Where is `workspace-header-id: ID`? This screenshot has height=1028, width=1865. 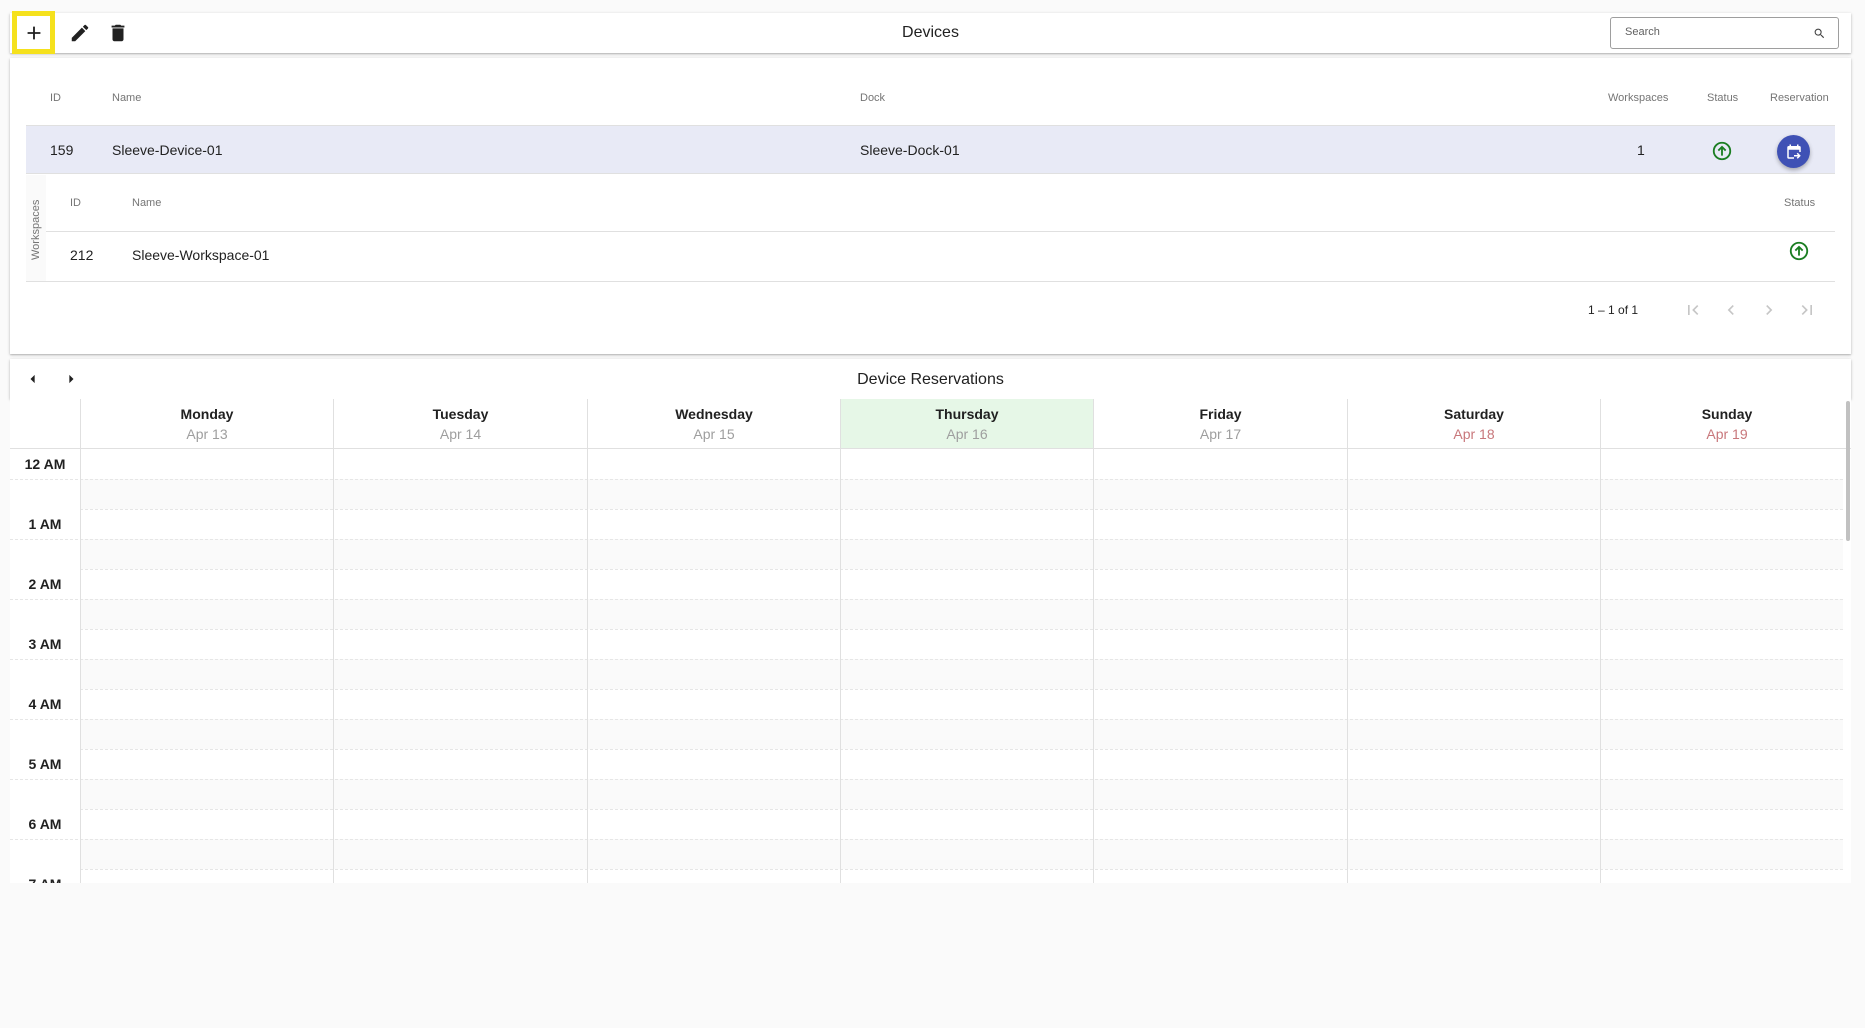 workspace-header-id: ID is located at coordinates (75, 203).